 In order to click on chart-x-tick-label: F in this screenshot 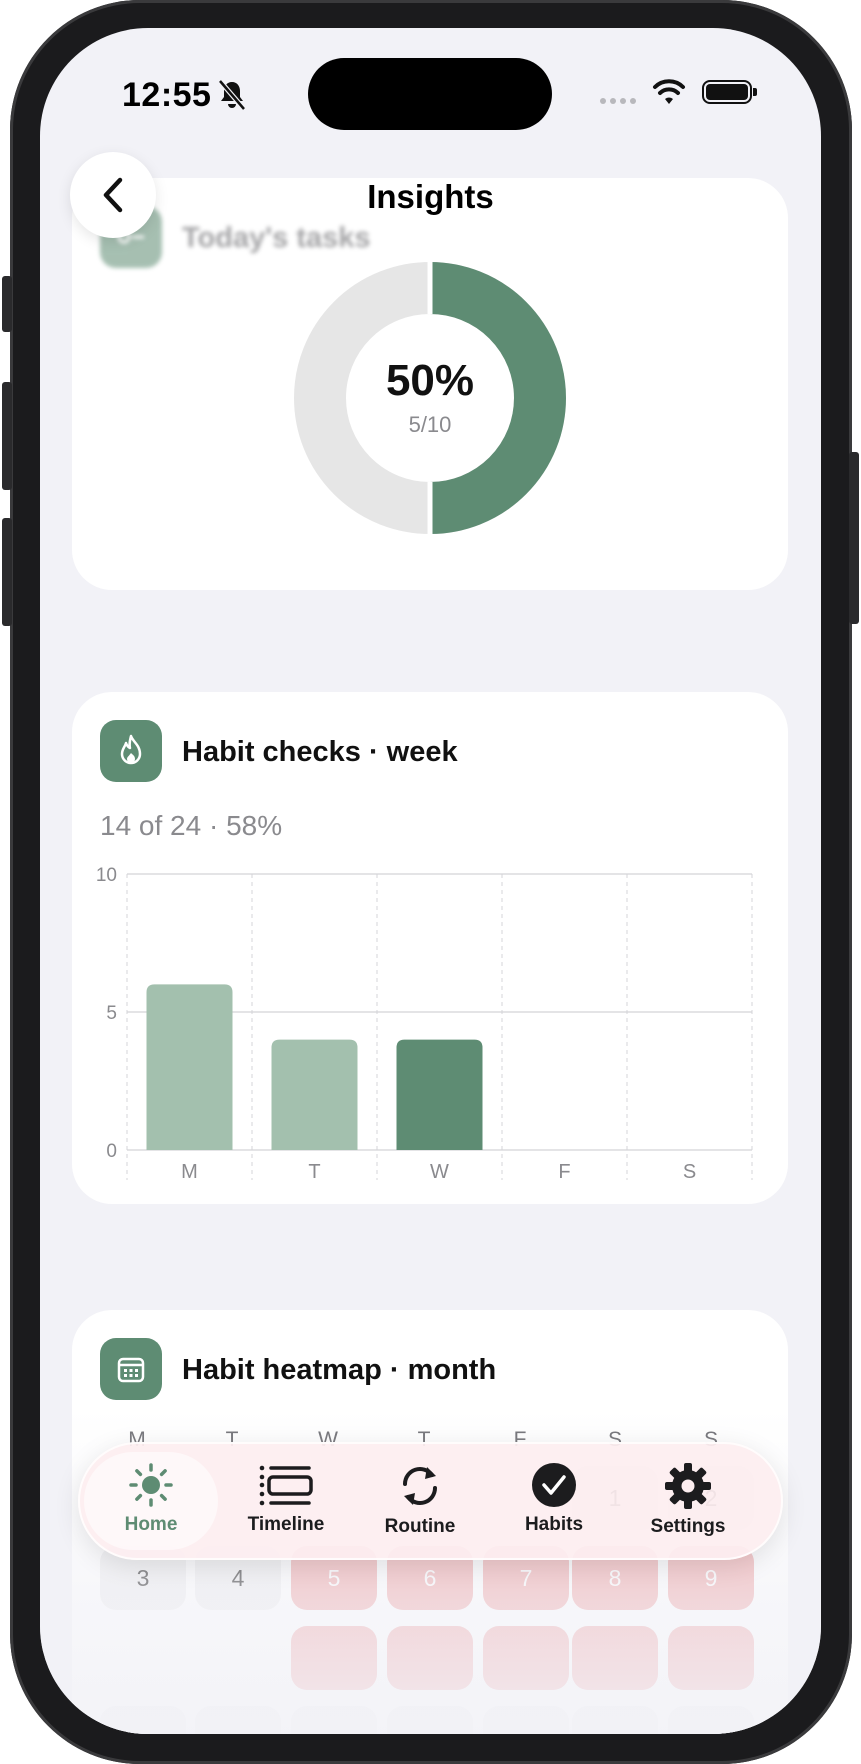, I will do `click(564, 1170)`.